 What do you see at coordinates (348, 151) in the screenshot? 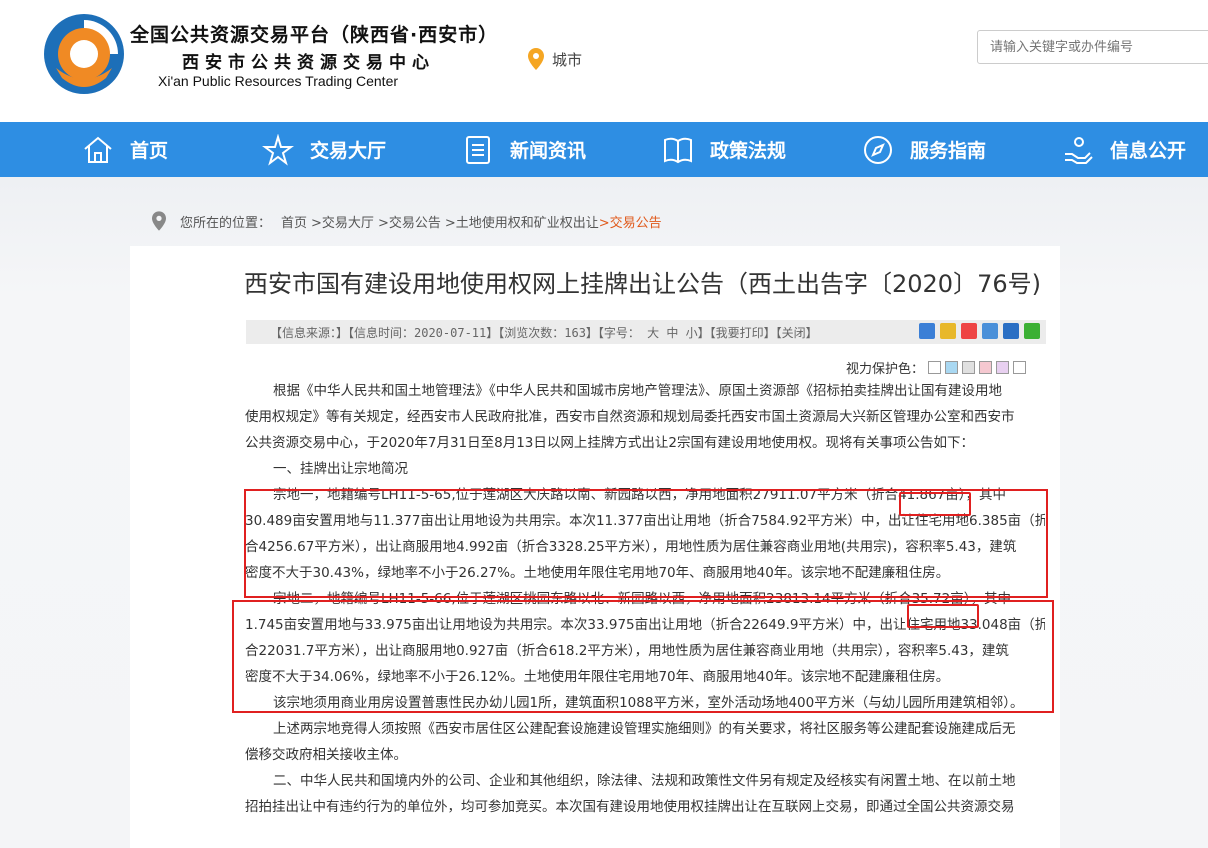
I see `nav-label: 交易大厅` at bounding box center [348, 151].